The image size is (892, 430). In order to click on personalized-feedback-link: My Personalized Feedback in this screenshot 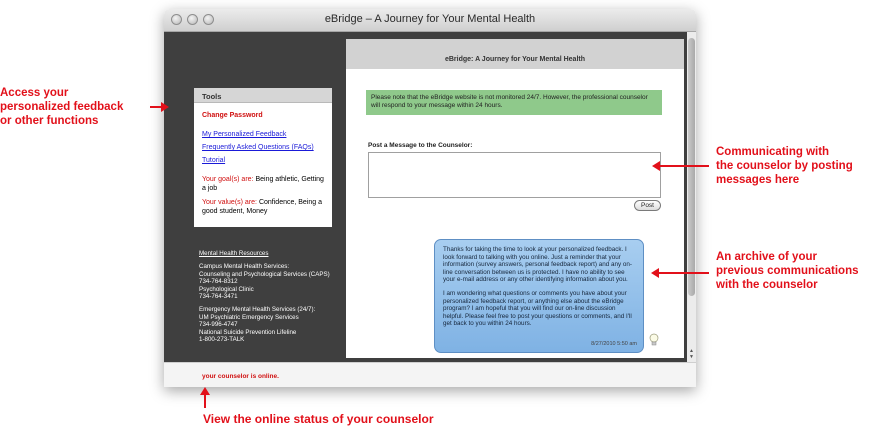, I will do `click(263, 134)`.